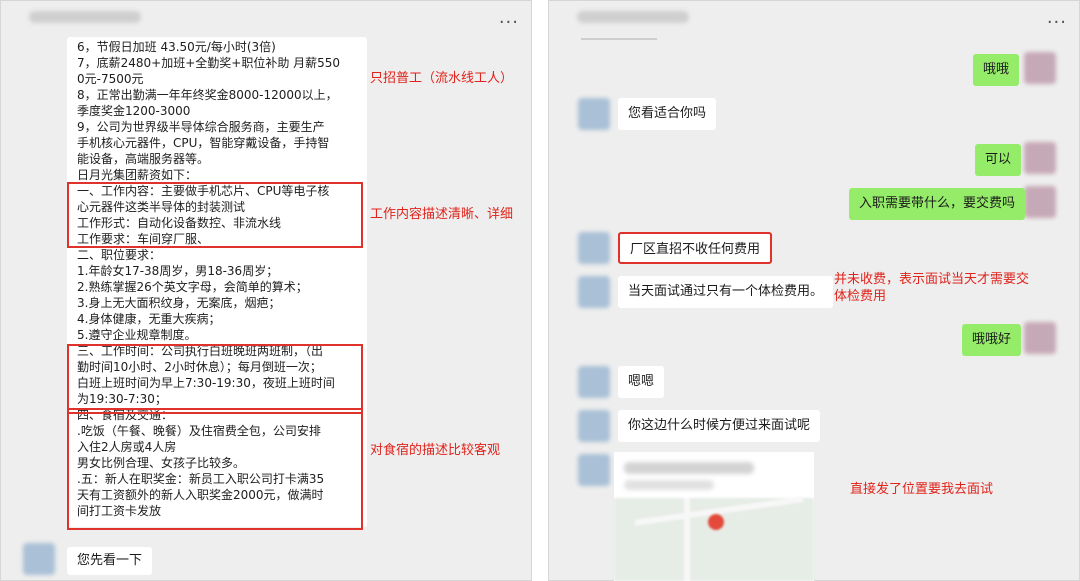 The image size is (1080, 581). I want to click on job-line: 1.年龄女17-38周岁，男18-36周岁；, so click(178, 271).